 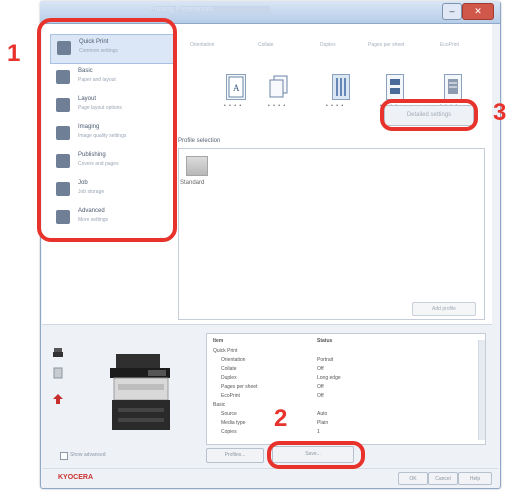 I want to click on row-item: Copies, so click(x=229, y=432).